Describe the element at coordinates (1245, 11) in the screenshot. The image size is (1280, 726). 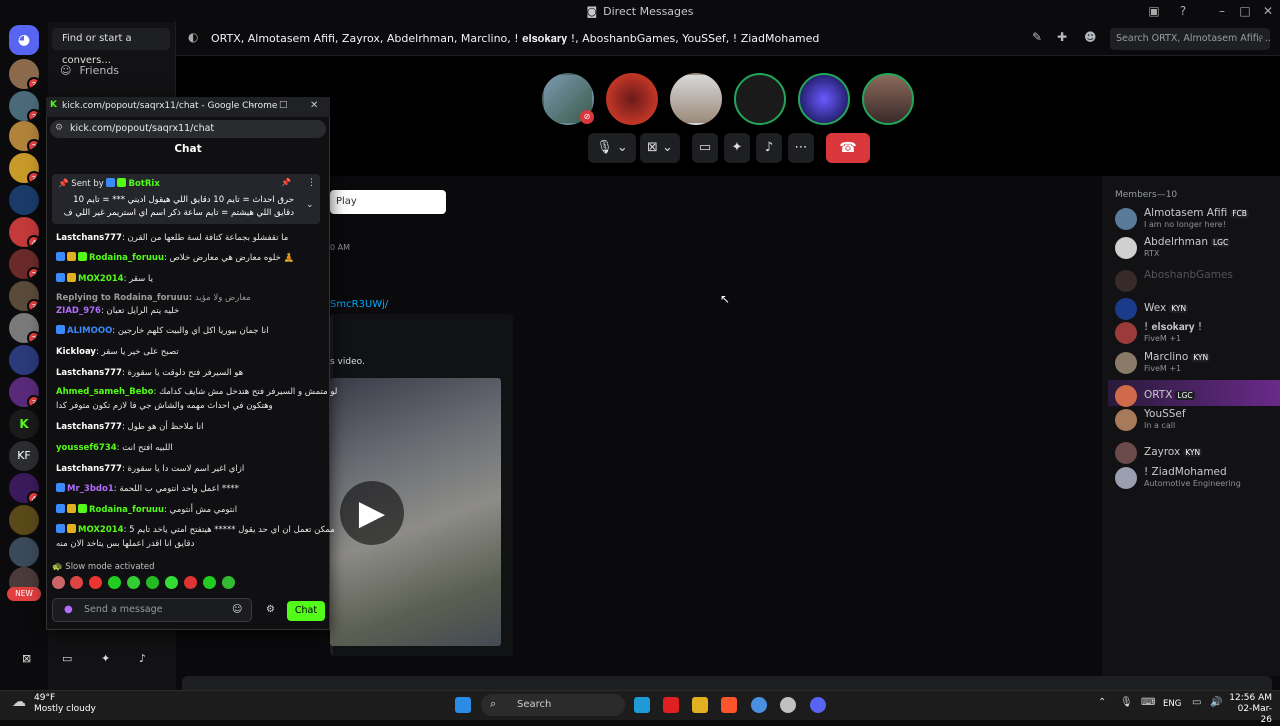
I see `maximize-button: □` at that location.